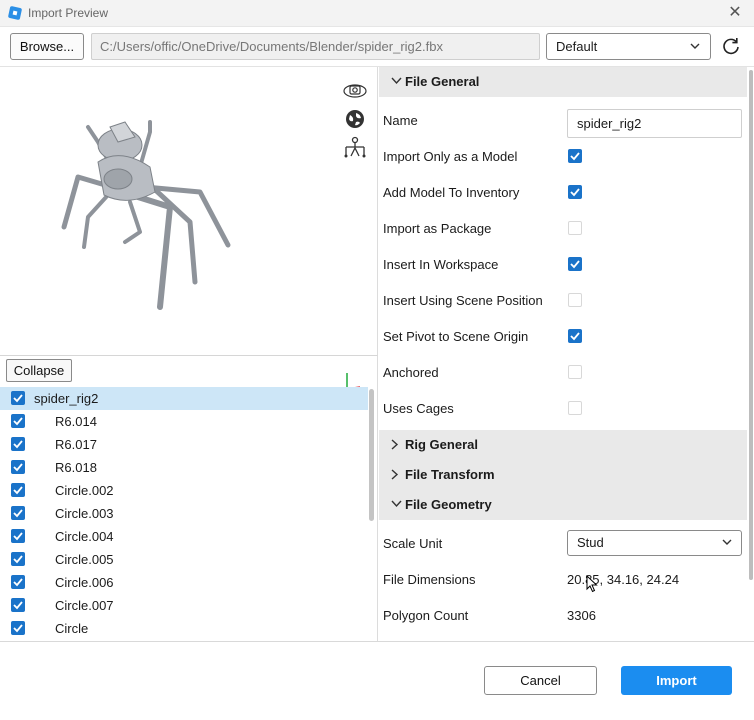 The height and width of the screenshot is (720, 754). What do you see at coordinates (84, 536) in the screenshot?
I see `tree-item-label: Circle.004` at bounding box center [84, 536].